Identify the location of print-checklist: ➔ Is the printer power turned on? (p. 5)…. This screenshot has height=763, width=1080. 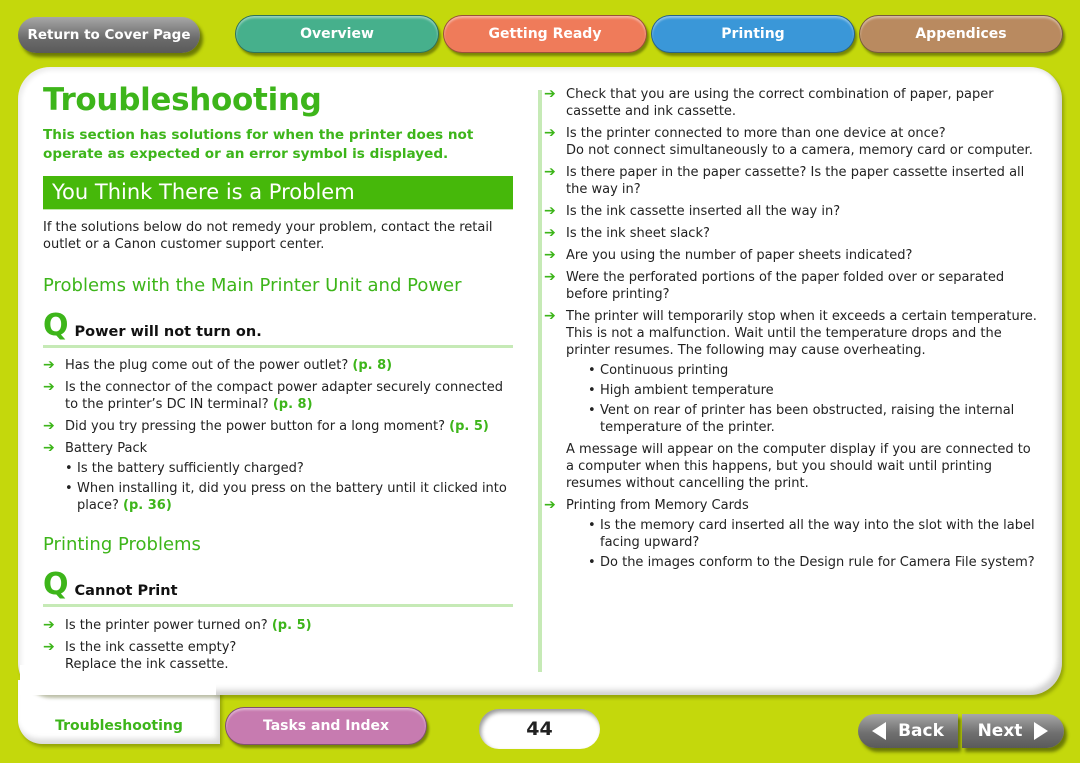
(278, 645).